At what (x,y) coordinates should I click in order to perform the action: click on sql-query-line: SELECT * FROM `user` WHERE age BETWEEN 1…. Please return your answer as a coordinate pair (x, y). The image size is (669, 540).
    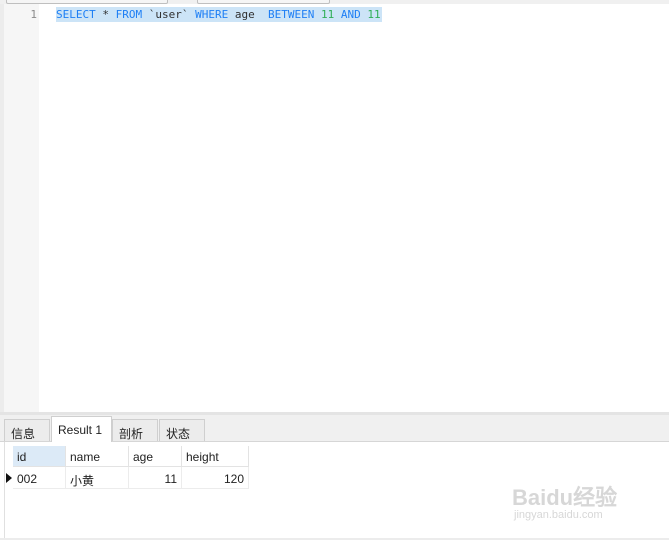
    Looking at the image, I should click on (219, 14).